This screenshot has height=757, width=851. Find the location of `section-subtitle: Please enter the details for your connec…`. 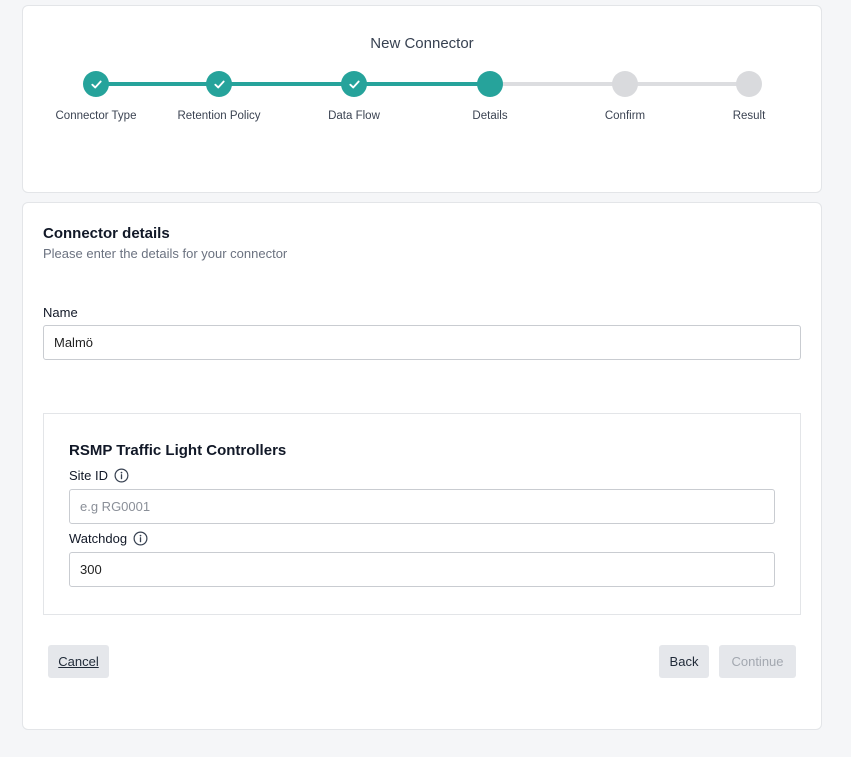

section-subtitle: Please enter the details for your connec… is located at coordinates (165, 253).